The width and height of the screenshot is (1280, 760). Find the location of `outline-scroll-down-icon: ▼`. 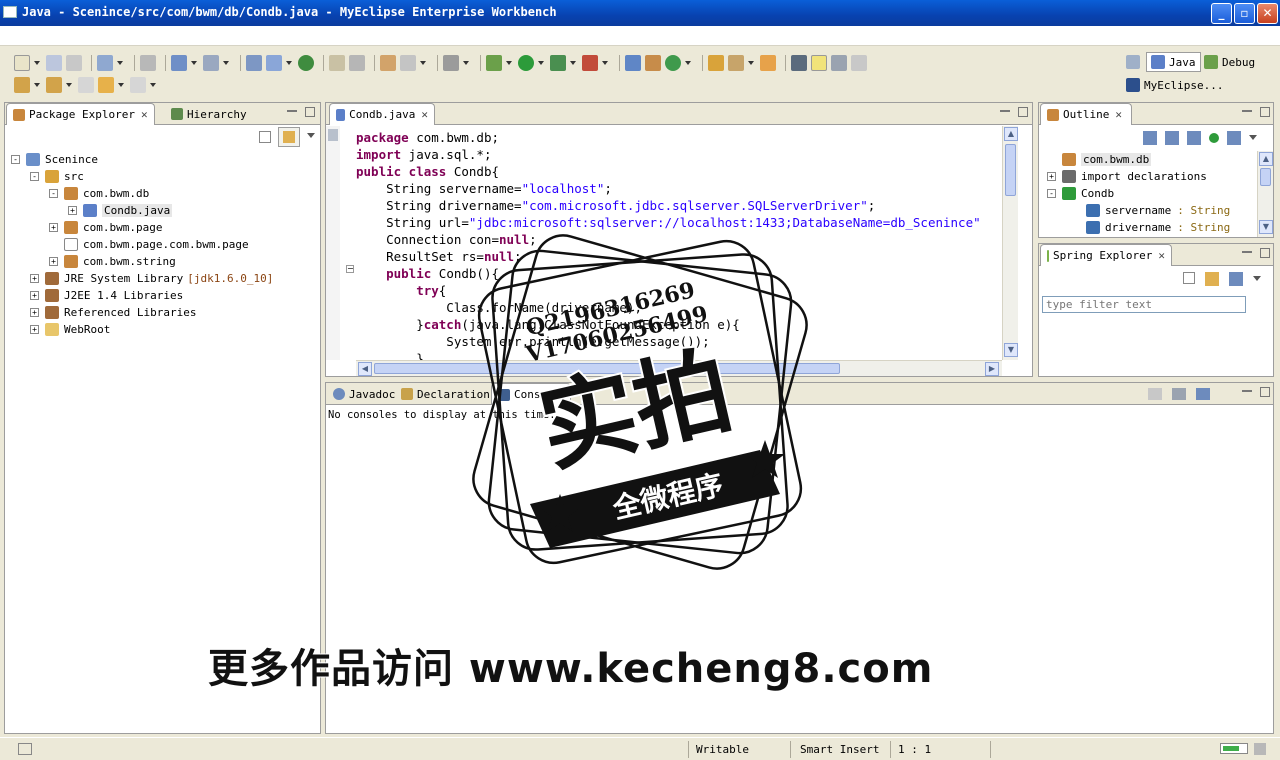

outline-scroll-down-icon: ▼ is located at coordinates (1266, 227).